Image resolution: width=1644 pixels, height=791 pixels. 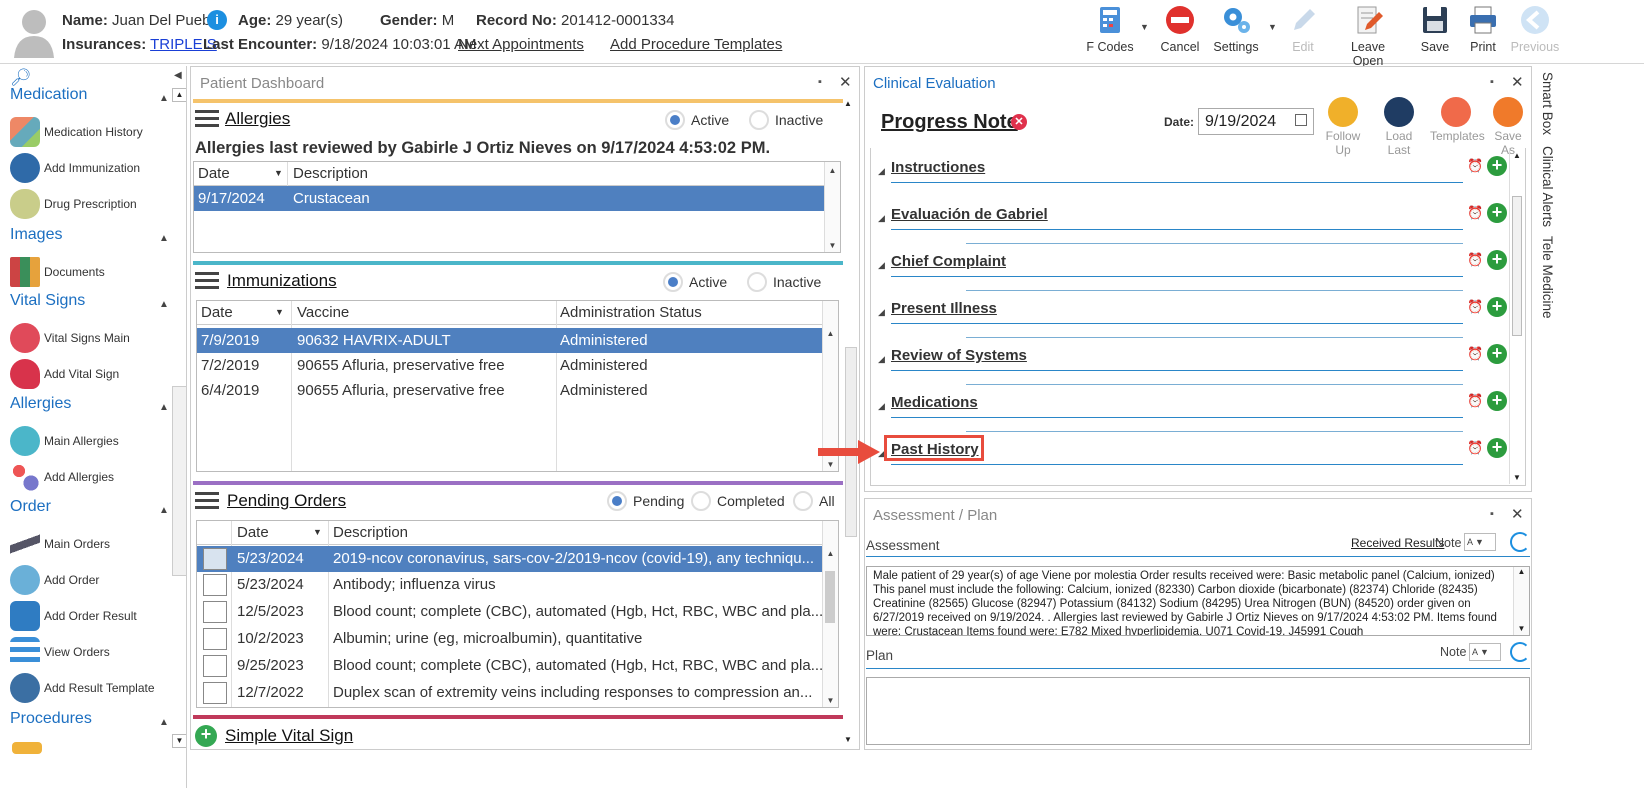 I want to click on sidebar-item-main-orders: Main Orders, so click(x=60, y=544).